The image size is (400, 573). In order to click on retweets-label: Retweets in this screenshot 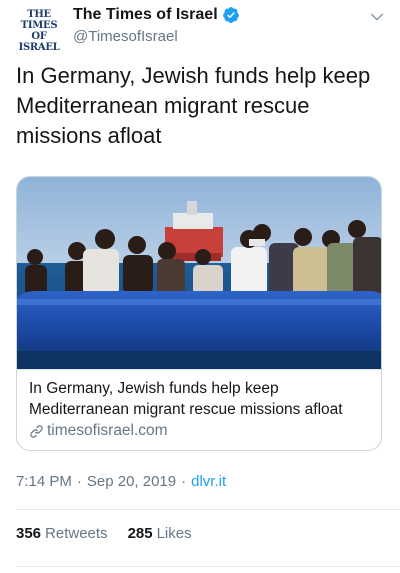, I will do `click(76, 533)`.